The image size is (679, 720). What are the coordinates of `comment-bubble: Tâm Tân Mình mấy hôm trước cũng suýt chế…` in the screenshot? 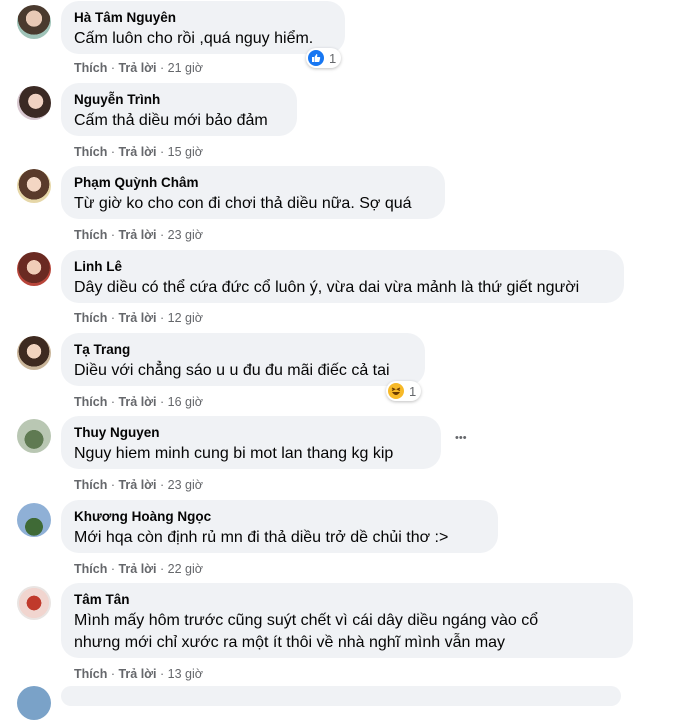 It's located at (347, 620).